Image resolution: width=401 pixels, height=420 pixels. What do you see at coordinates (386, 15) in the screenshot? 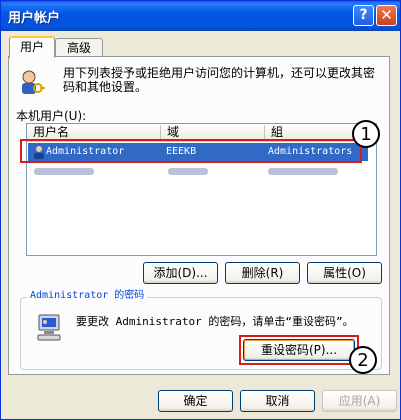
I see `close-button: ✕` at bounding box center [386, 15].